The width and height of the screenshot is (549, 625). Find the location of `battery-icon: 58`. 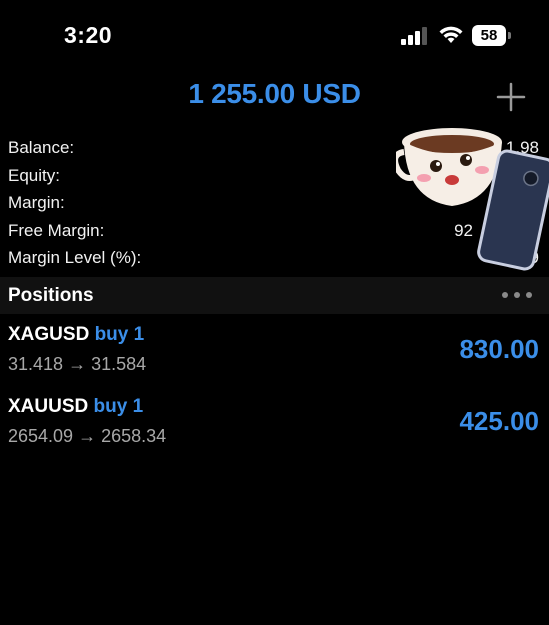

battery-icon: 58 is located at coordinates (492, 35).